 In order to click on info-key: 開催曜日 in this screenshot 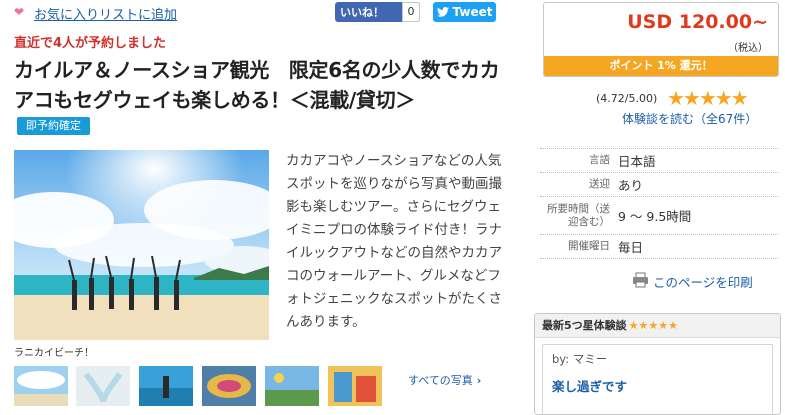, I will do `click(589, 246)`.